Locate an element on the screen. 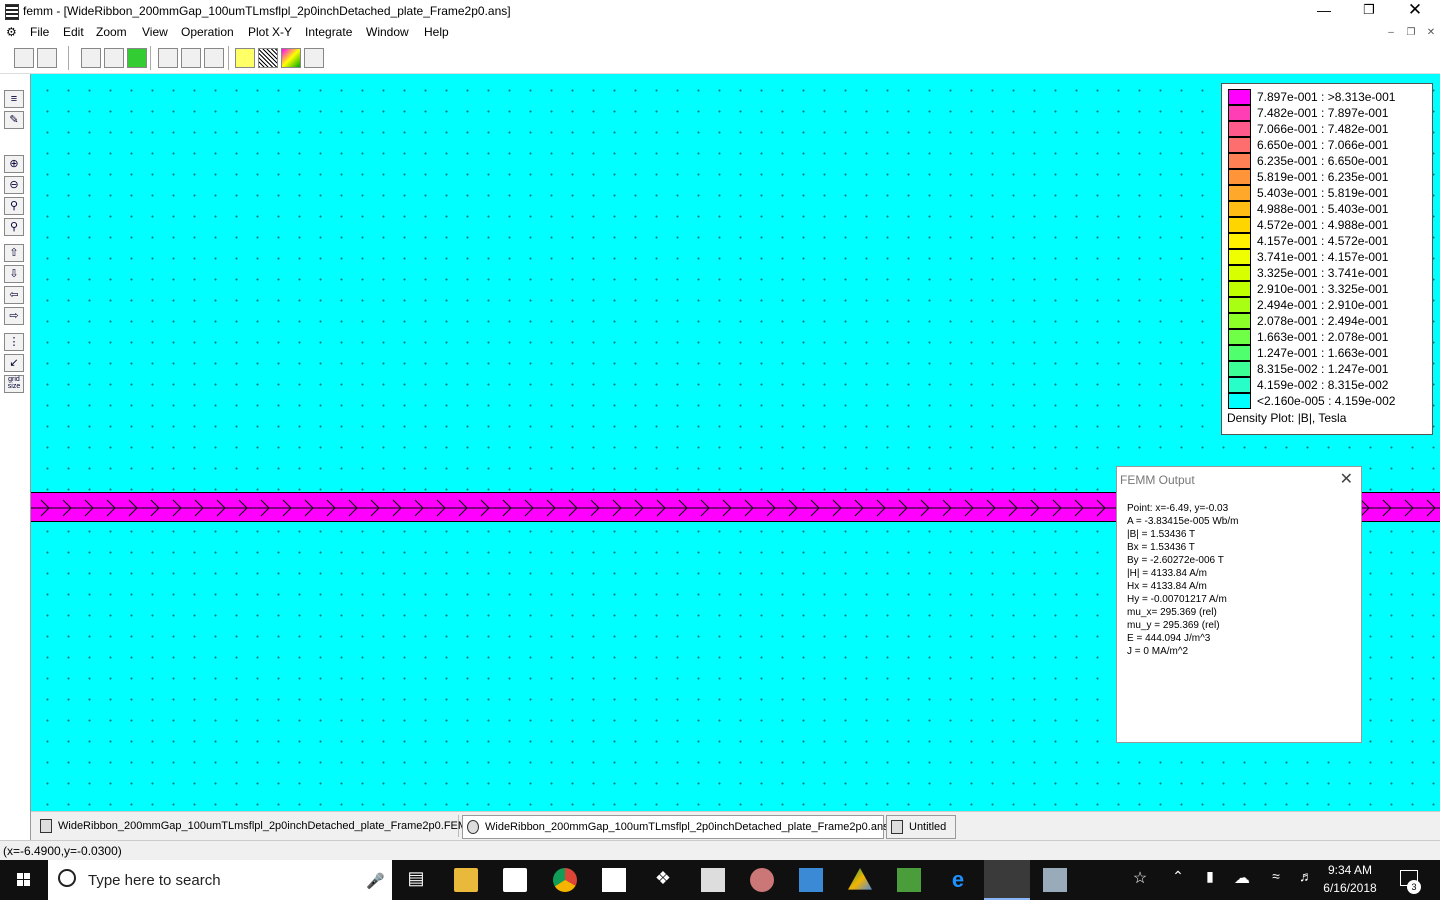 The width and height of the screenshot is (1440, 903). pan-left-icon: ⇦ is located at coordinates (14, 295).